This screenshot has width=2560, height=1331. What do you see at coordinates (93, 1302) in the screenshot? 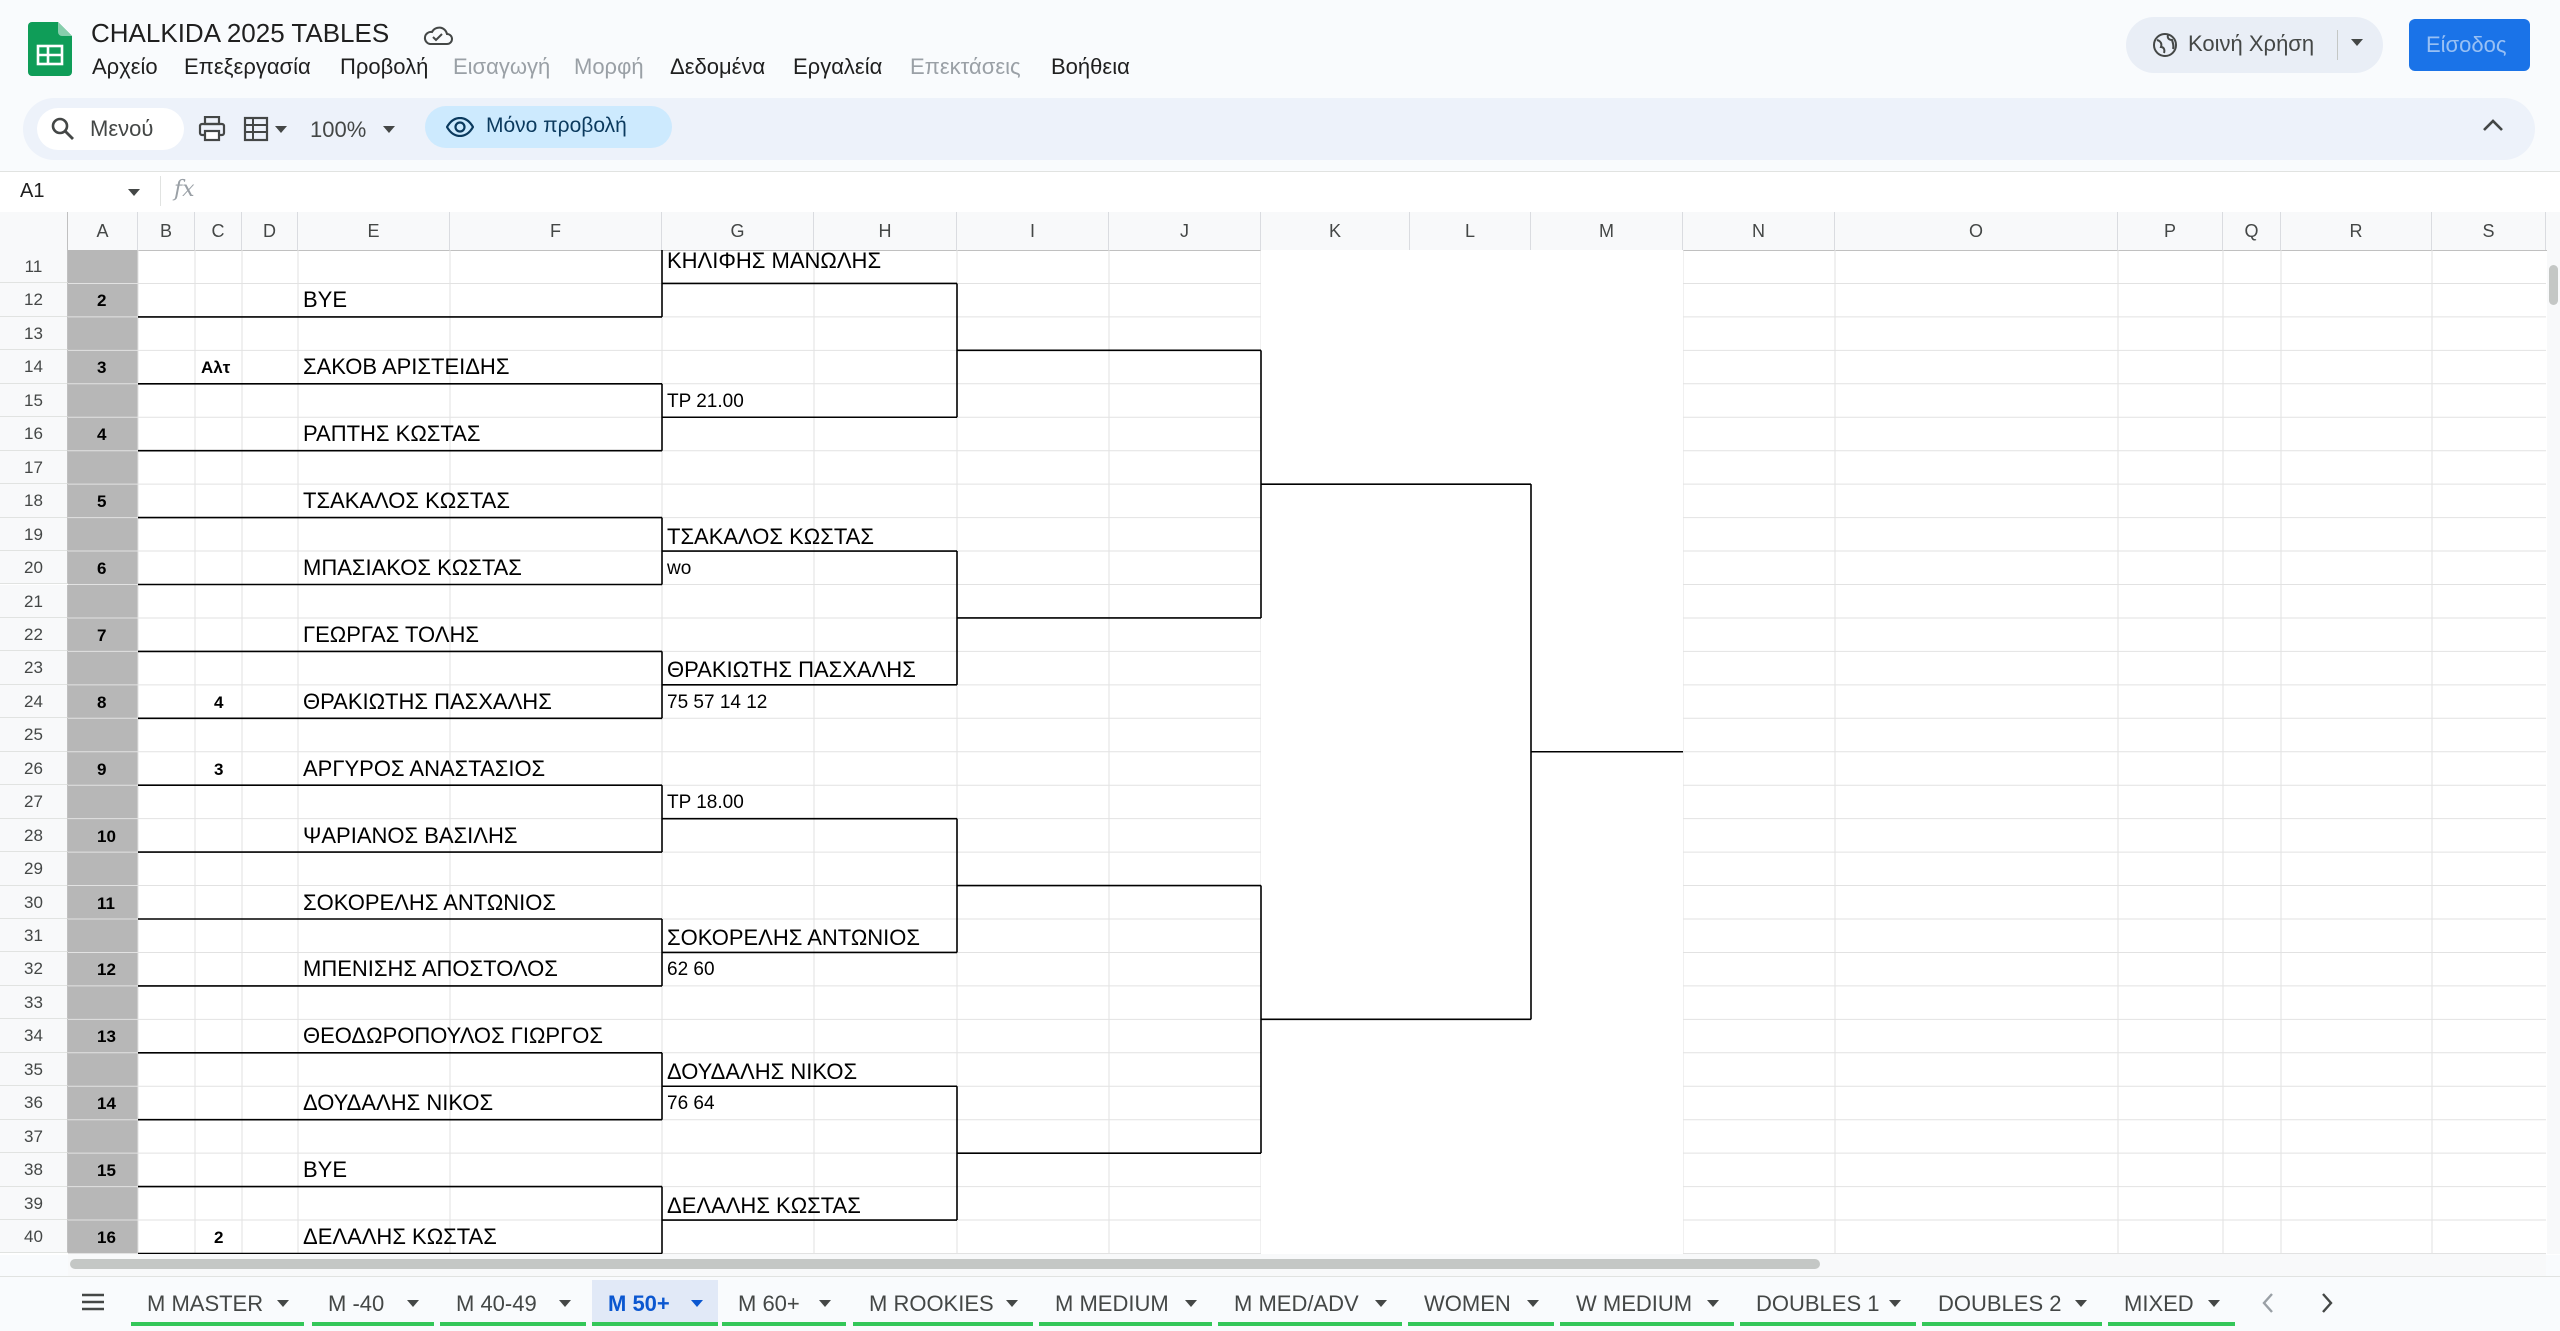
I see `all-sheets-menu-icon` at bounding box center [93, 1302].